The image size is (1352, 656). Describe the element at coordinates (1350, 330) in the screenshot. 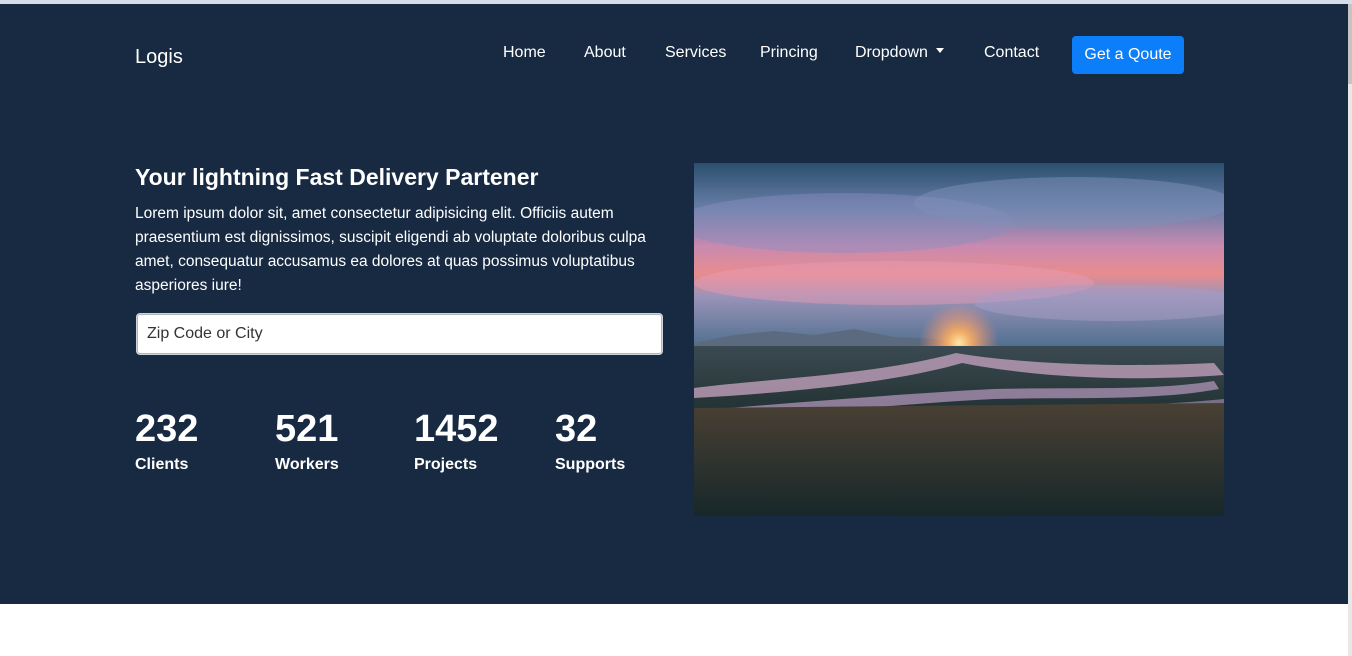

I see `scrollbar-track` at that location.